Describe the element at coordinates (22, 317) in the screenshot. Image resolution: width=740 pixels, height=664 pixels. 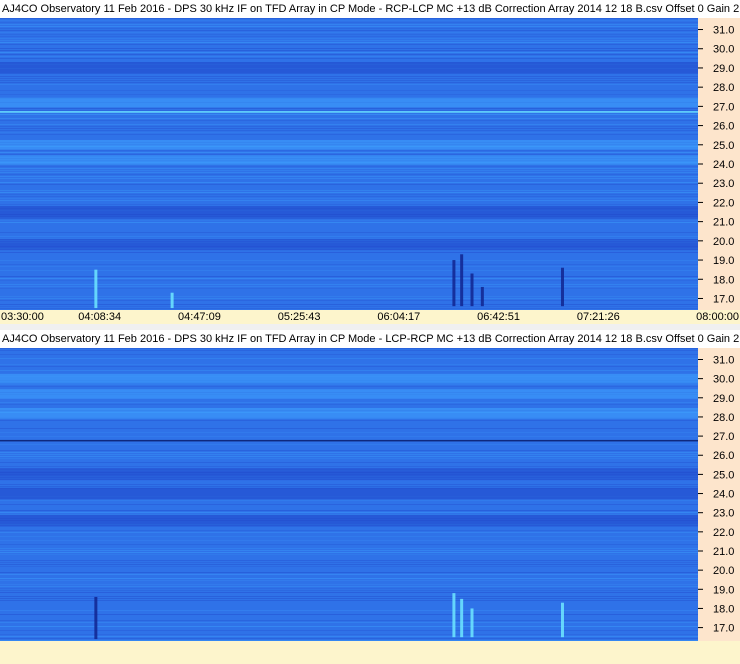
I see `time-tick-label: 03:30:00` at that location.